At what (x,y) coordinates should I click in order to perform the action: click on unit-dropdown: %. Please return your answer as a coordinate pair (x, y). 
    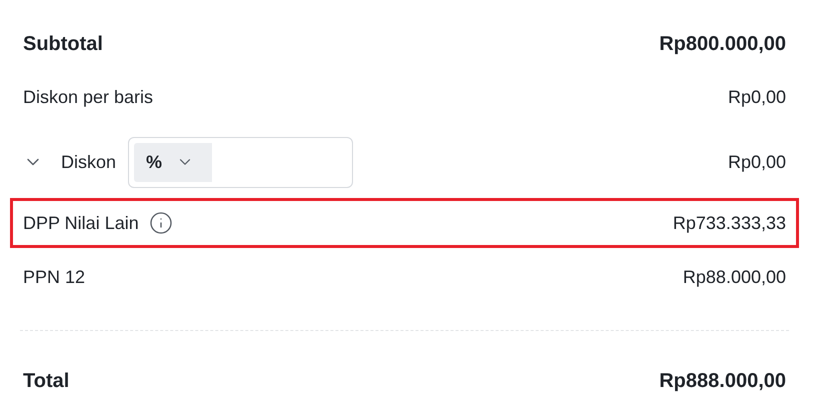
    Looking at the image, I should click on (173, 162).